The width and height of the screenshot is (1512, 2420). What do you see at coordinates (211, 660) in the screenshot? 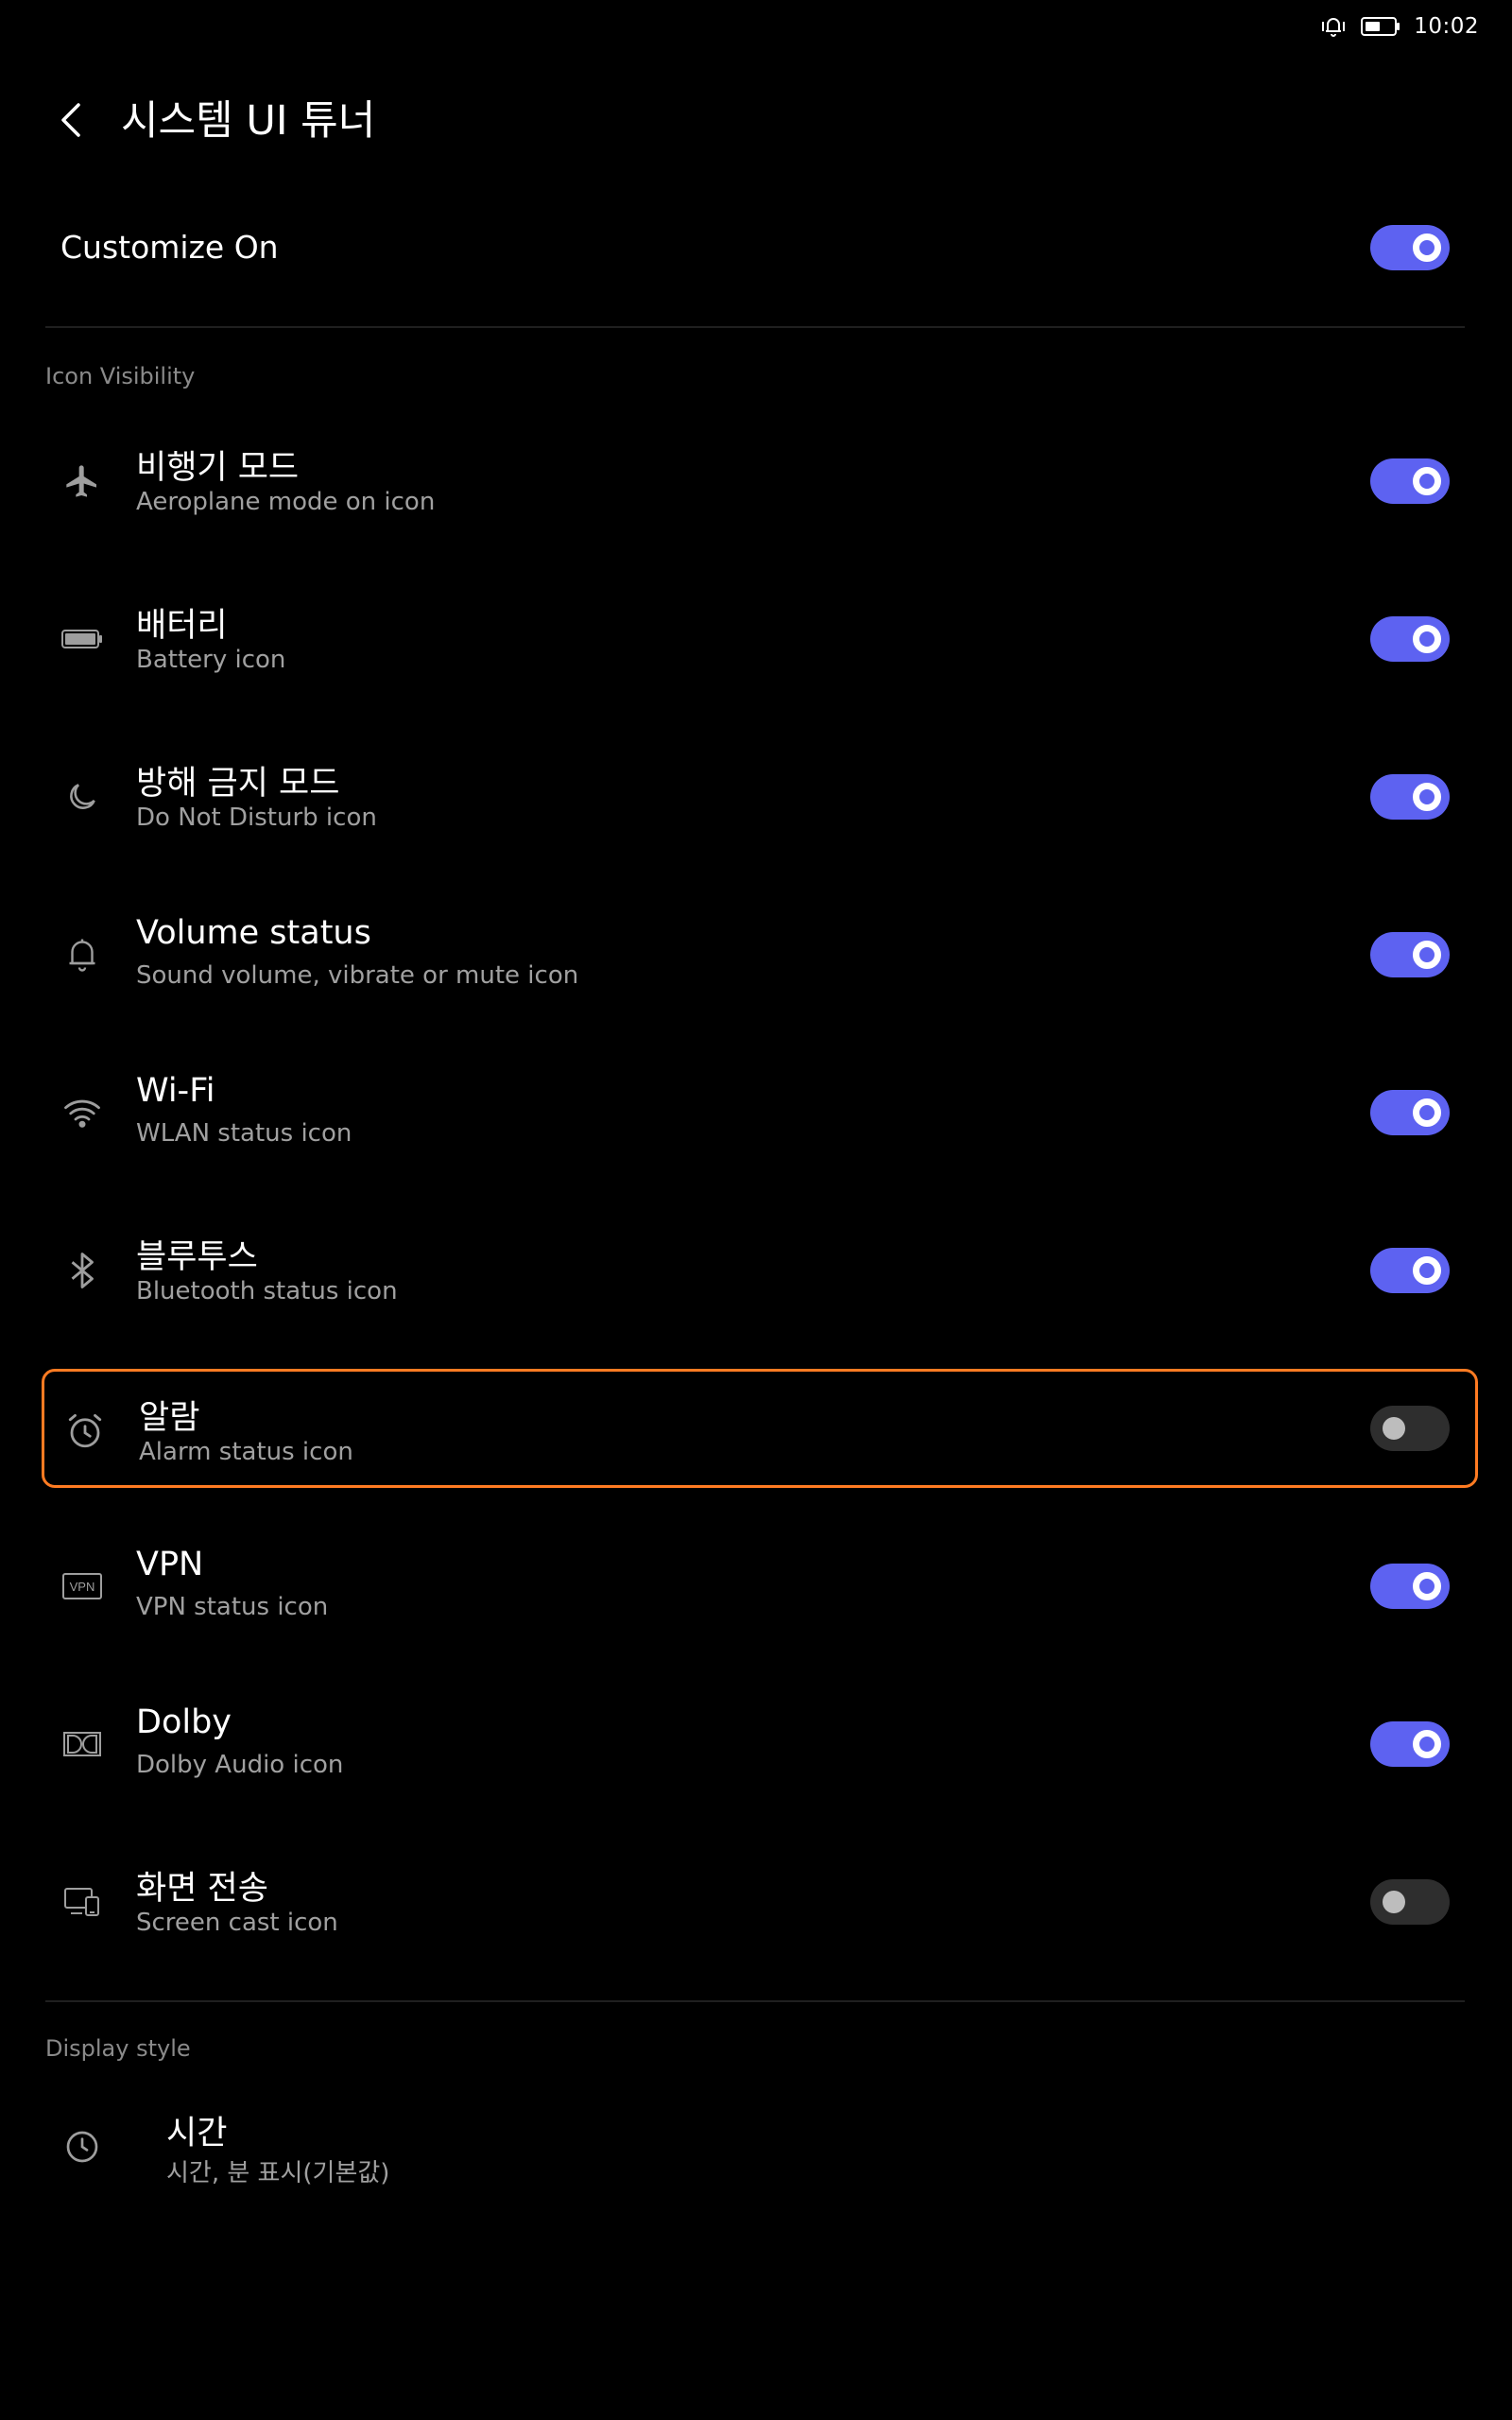
I see `setting-subtitle: Battery icon` at bounding box center [211, 660].